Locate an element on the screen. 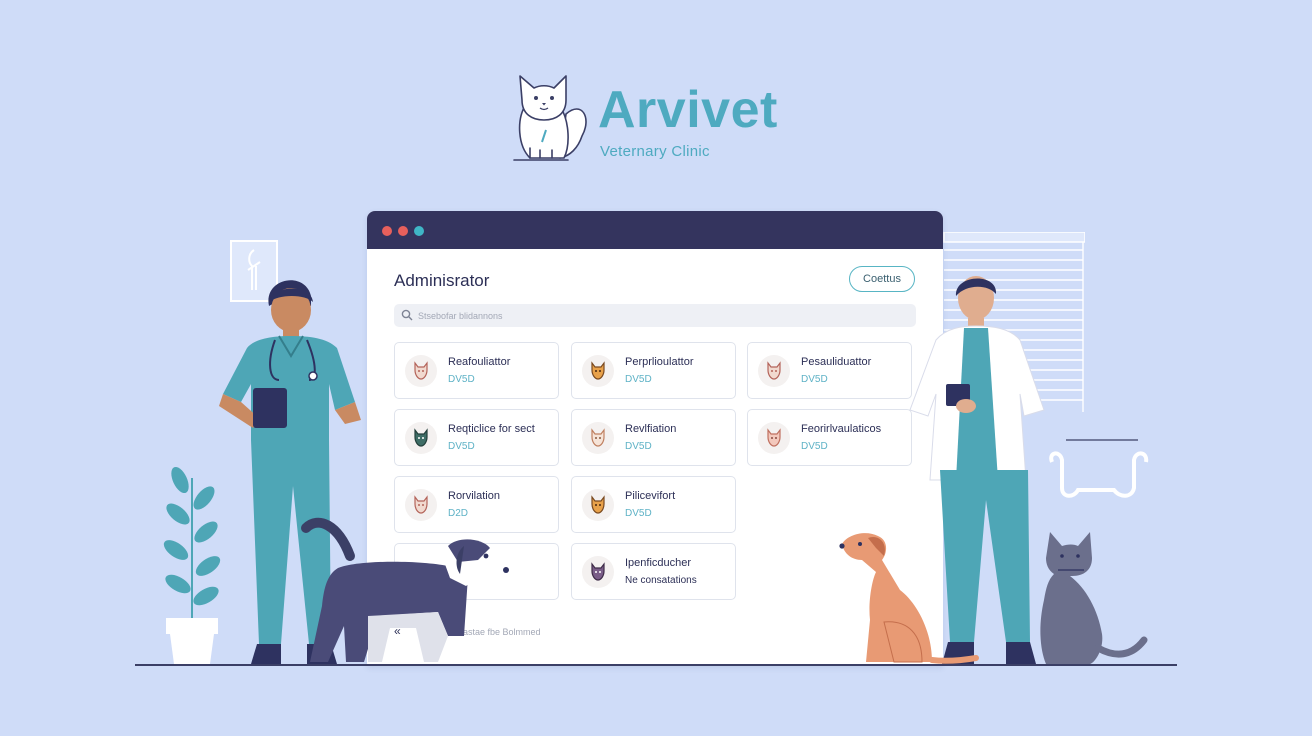 This screenshot has width=1312, height=736. search-bar is located at coordinates (655, 315).